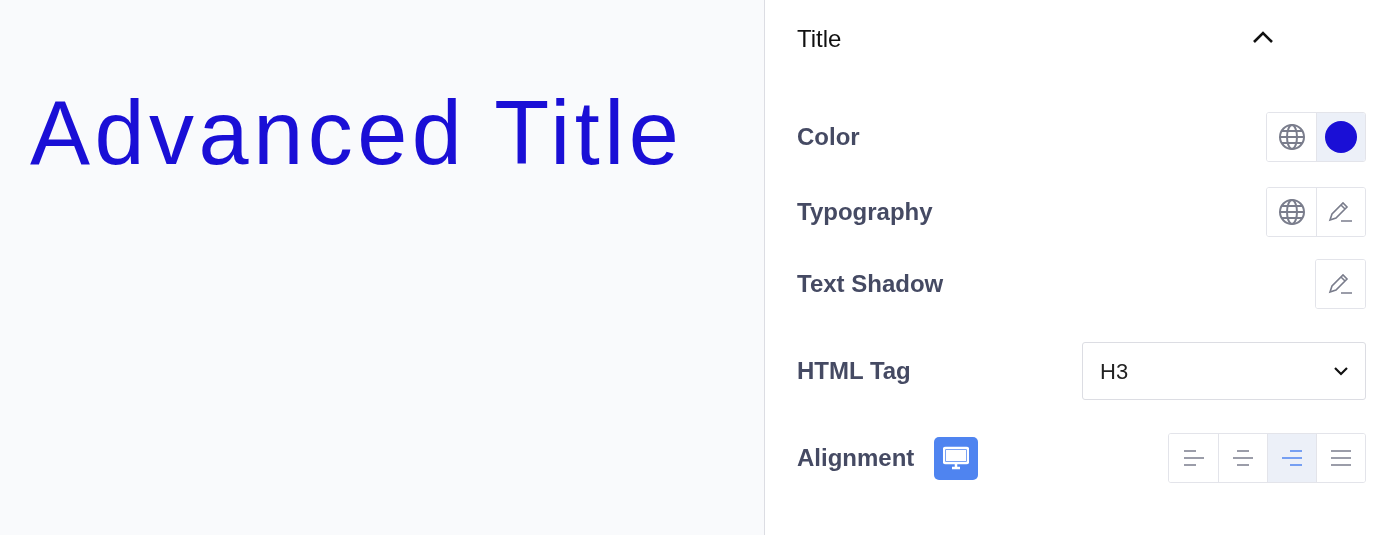  Describe the element at coordinates (854, 371) in the screenshot. I see `field-label: HTML Tag` at that location.